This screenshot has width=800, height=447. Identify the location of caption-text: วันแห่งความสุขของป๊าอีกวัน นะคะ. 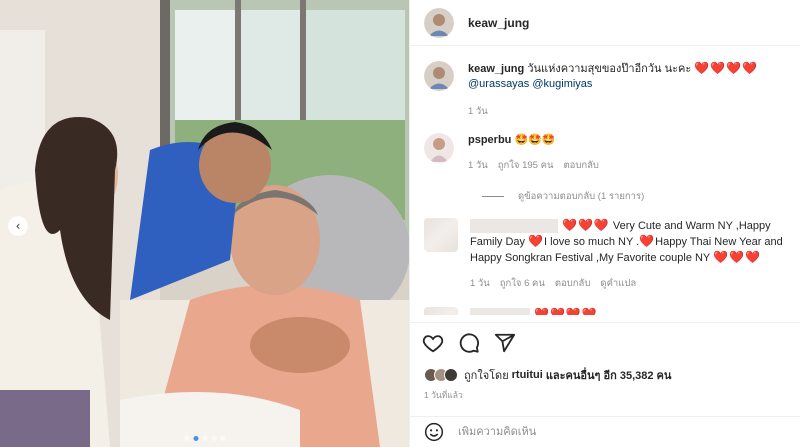
(609, 69).